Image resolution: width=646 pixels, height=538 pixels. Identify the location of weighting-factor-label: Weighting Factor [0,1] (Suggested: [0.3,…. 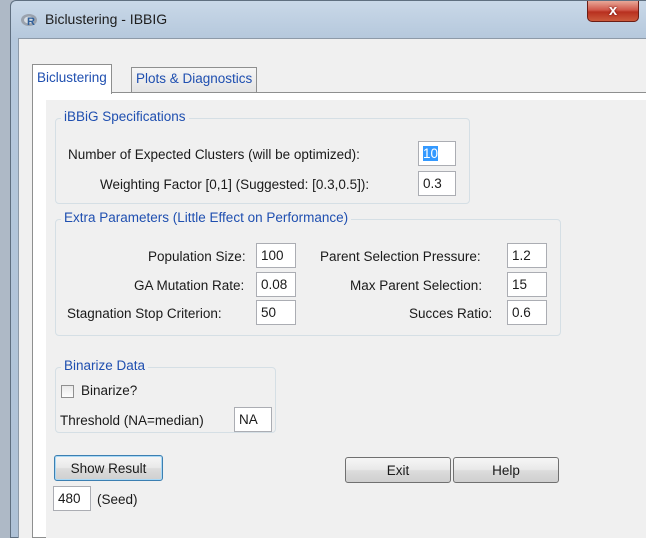
(235, 184).